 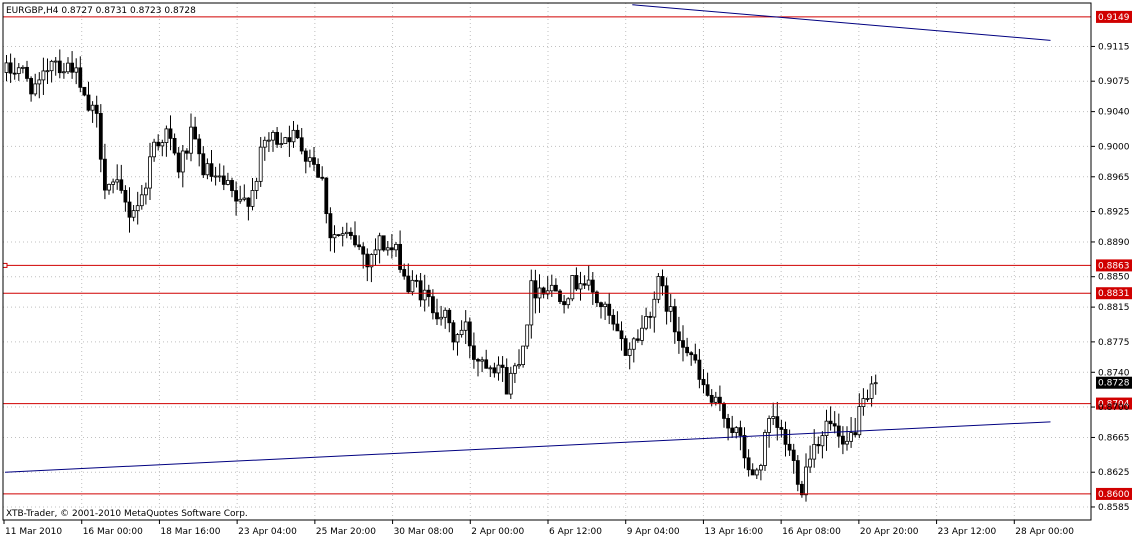 I want to click on level-price-label: 0.8863, so click(x=1114, y=266).